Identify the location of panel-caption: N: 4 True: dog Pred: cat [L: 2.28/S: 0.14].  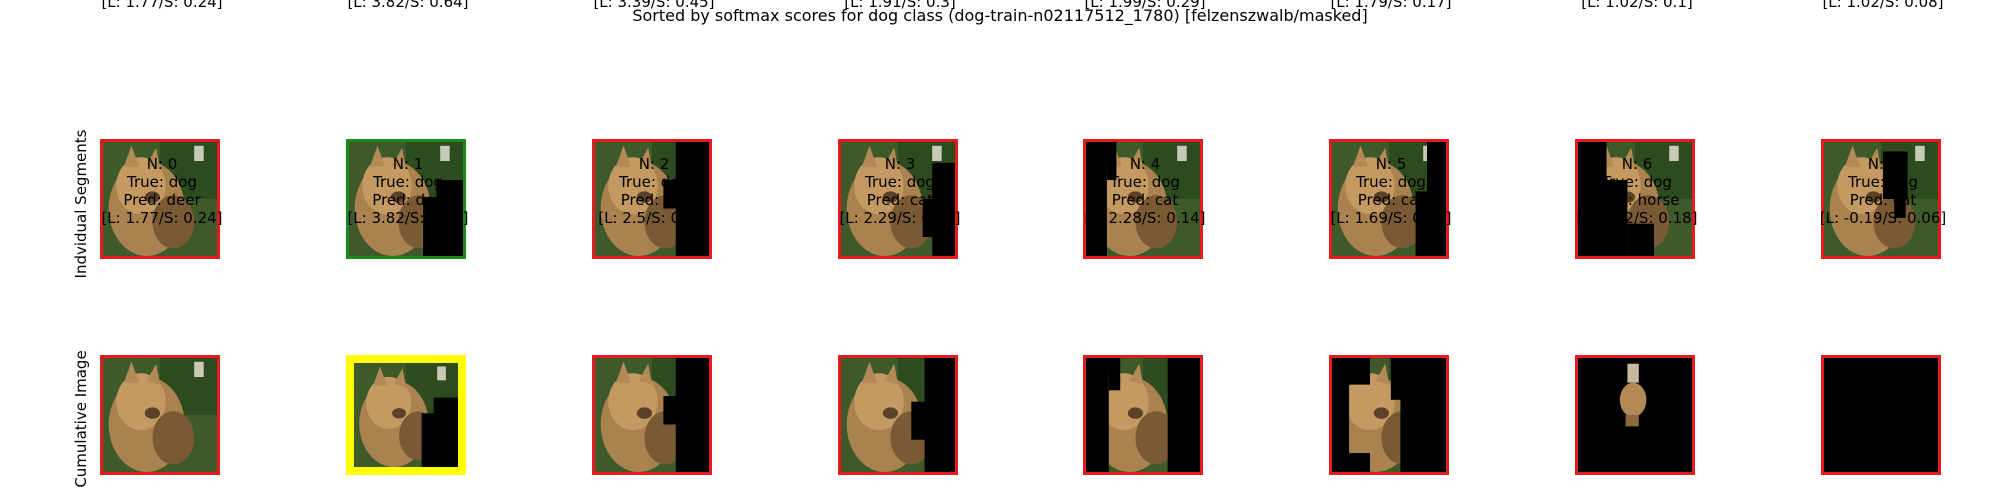
(1145, 191).